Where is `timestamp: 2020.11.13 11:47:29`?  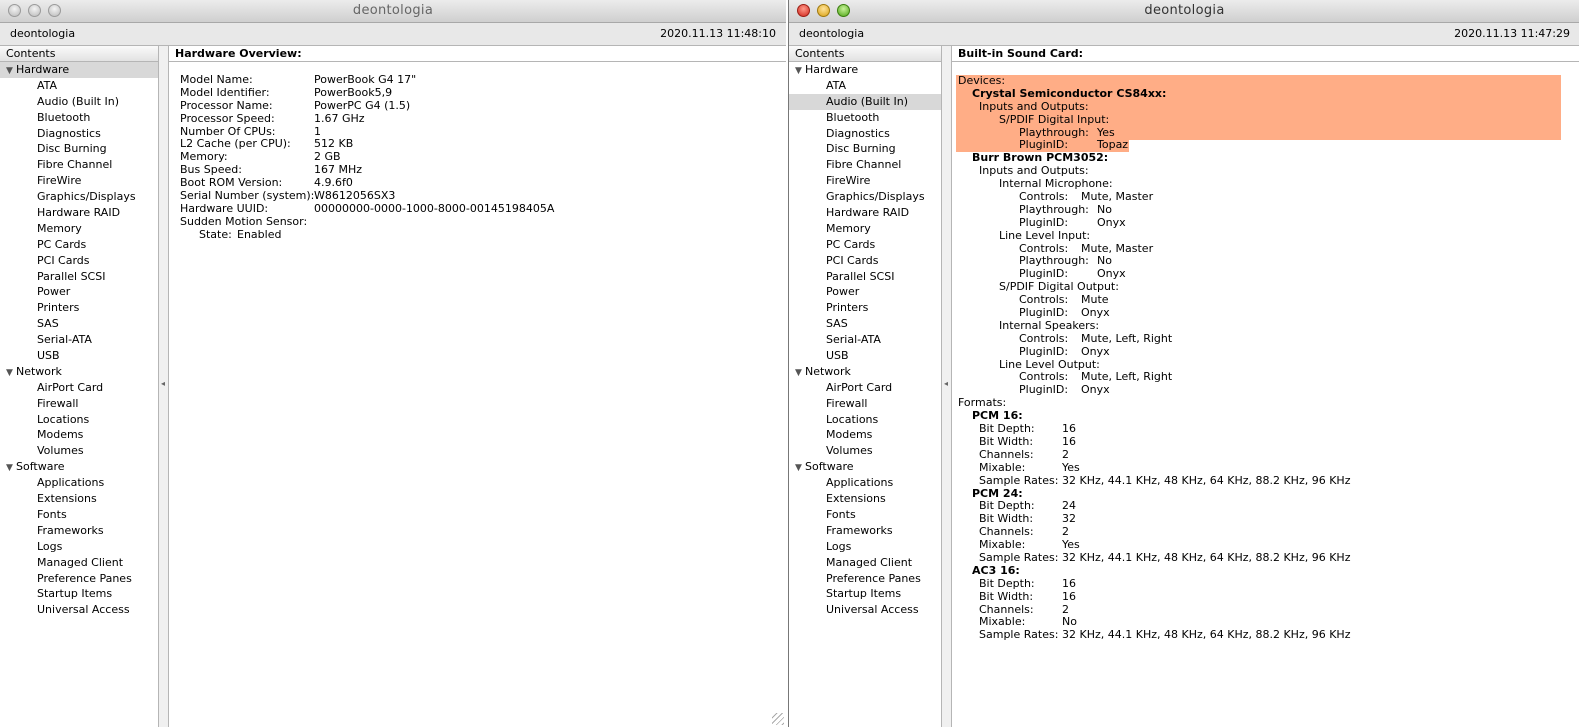 timestamp: 2020.11.13 11:47:29 is located at coordinates (1512, 33).